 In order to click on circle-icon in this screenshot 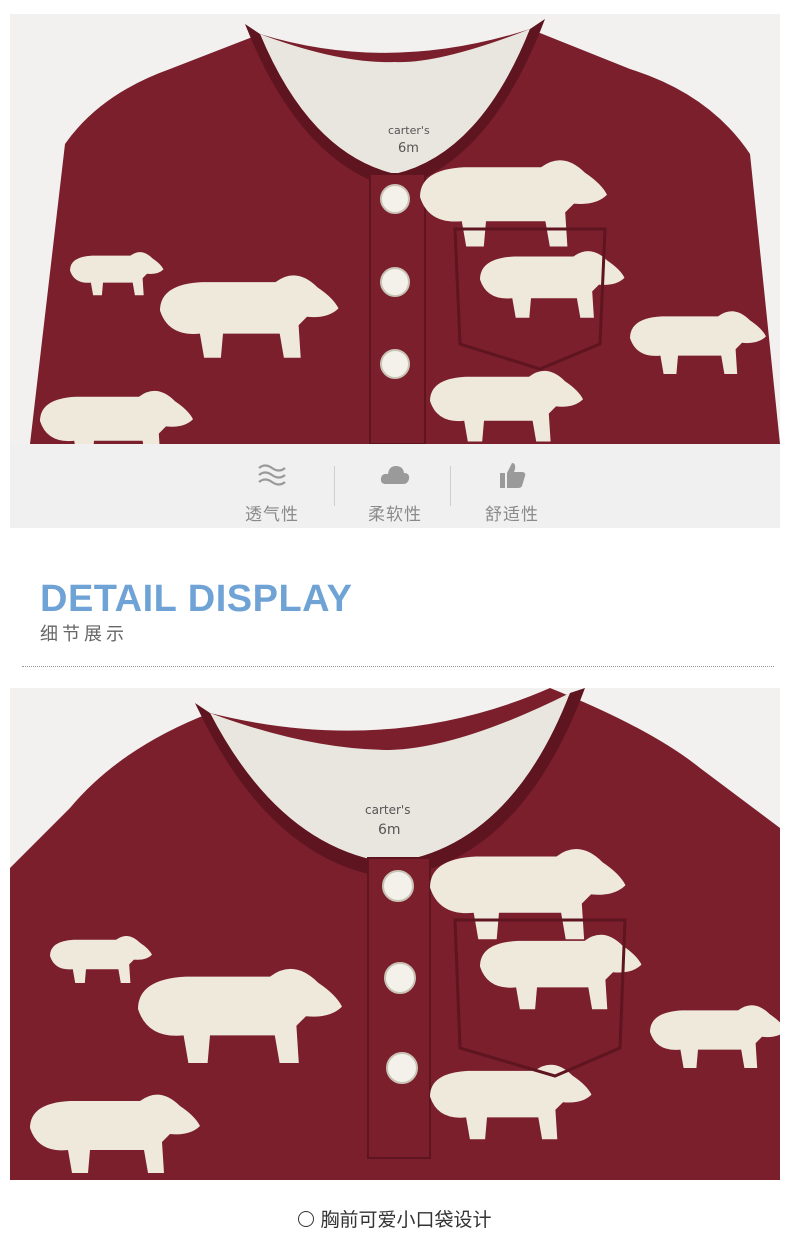, I will do `click(306, 1219)`.